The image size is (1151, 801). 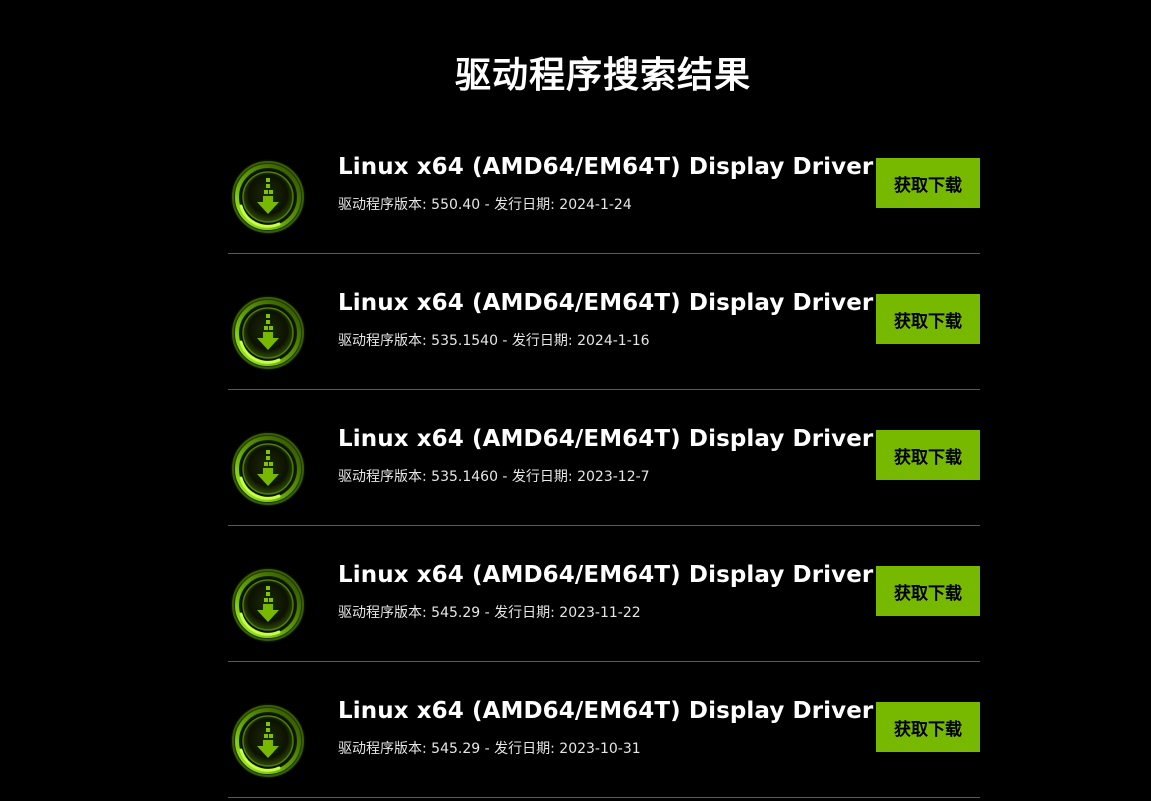 I want to click on driver-meta: 驱动程序版本: 550.40 - 发行日期: 2024-1-24, so click(x=485, y=205).